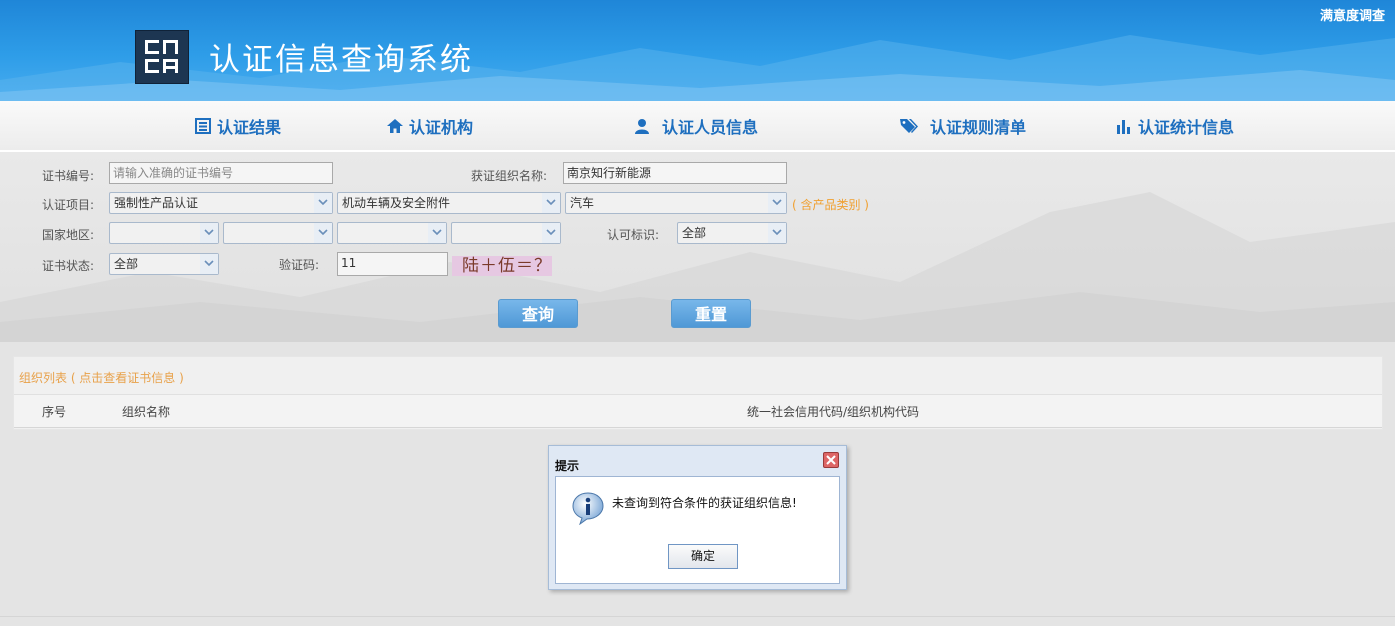 The width and height of the screenshot is (1395, 626). I want to click on nav-item-personnel: 认证人员信息, so click(696, 126).